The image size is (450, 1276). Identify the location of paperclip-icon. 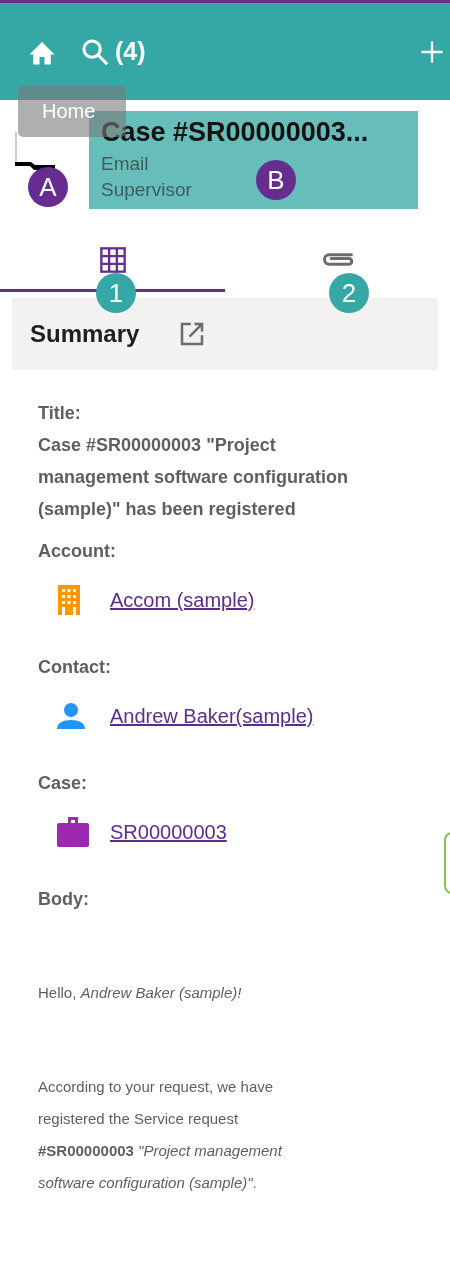
(337, 259).